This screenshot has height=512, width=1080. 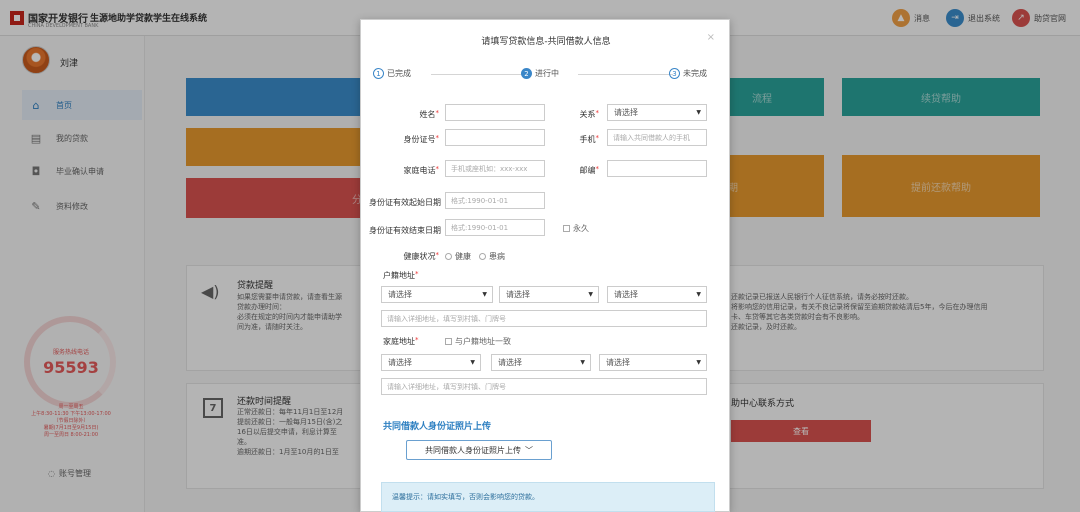 I want to click on radio-label: 健康, so click(x=463, y=256).